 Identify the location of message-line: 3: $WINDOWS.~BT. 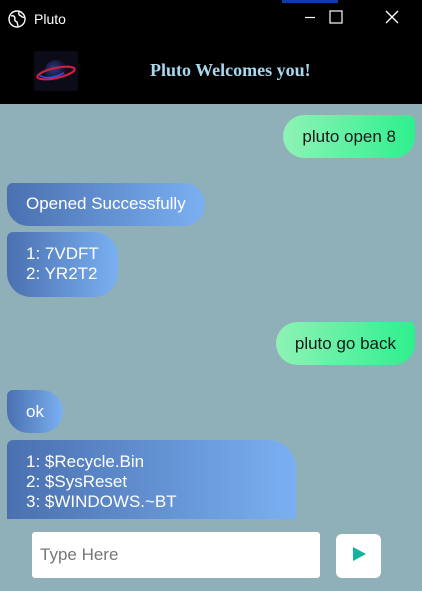
(101, 501).